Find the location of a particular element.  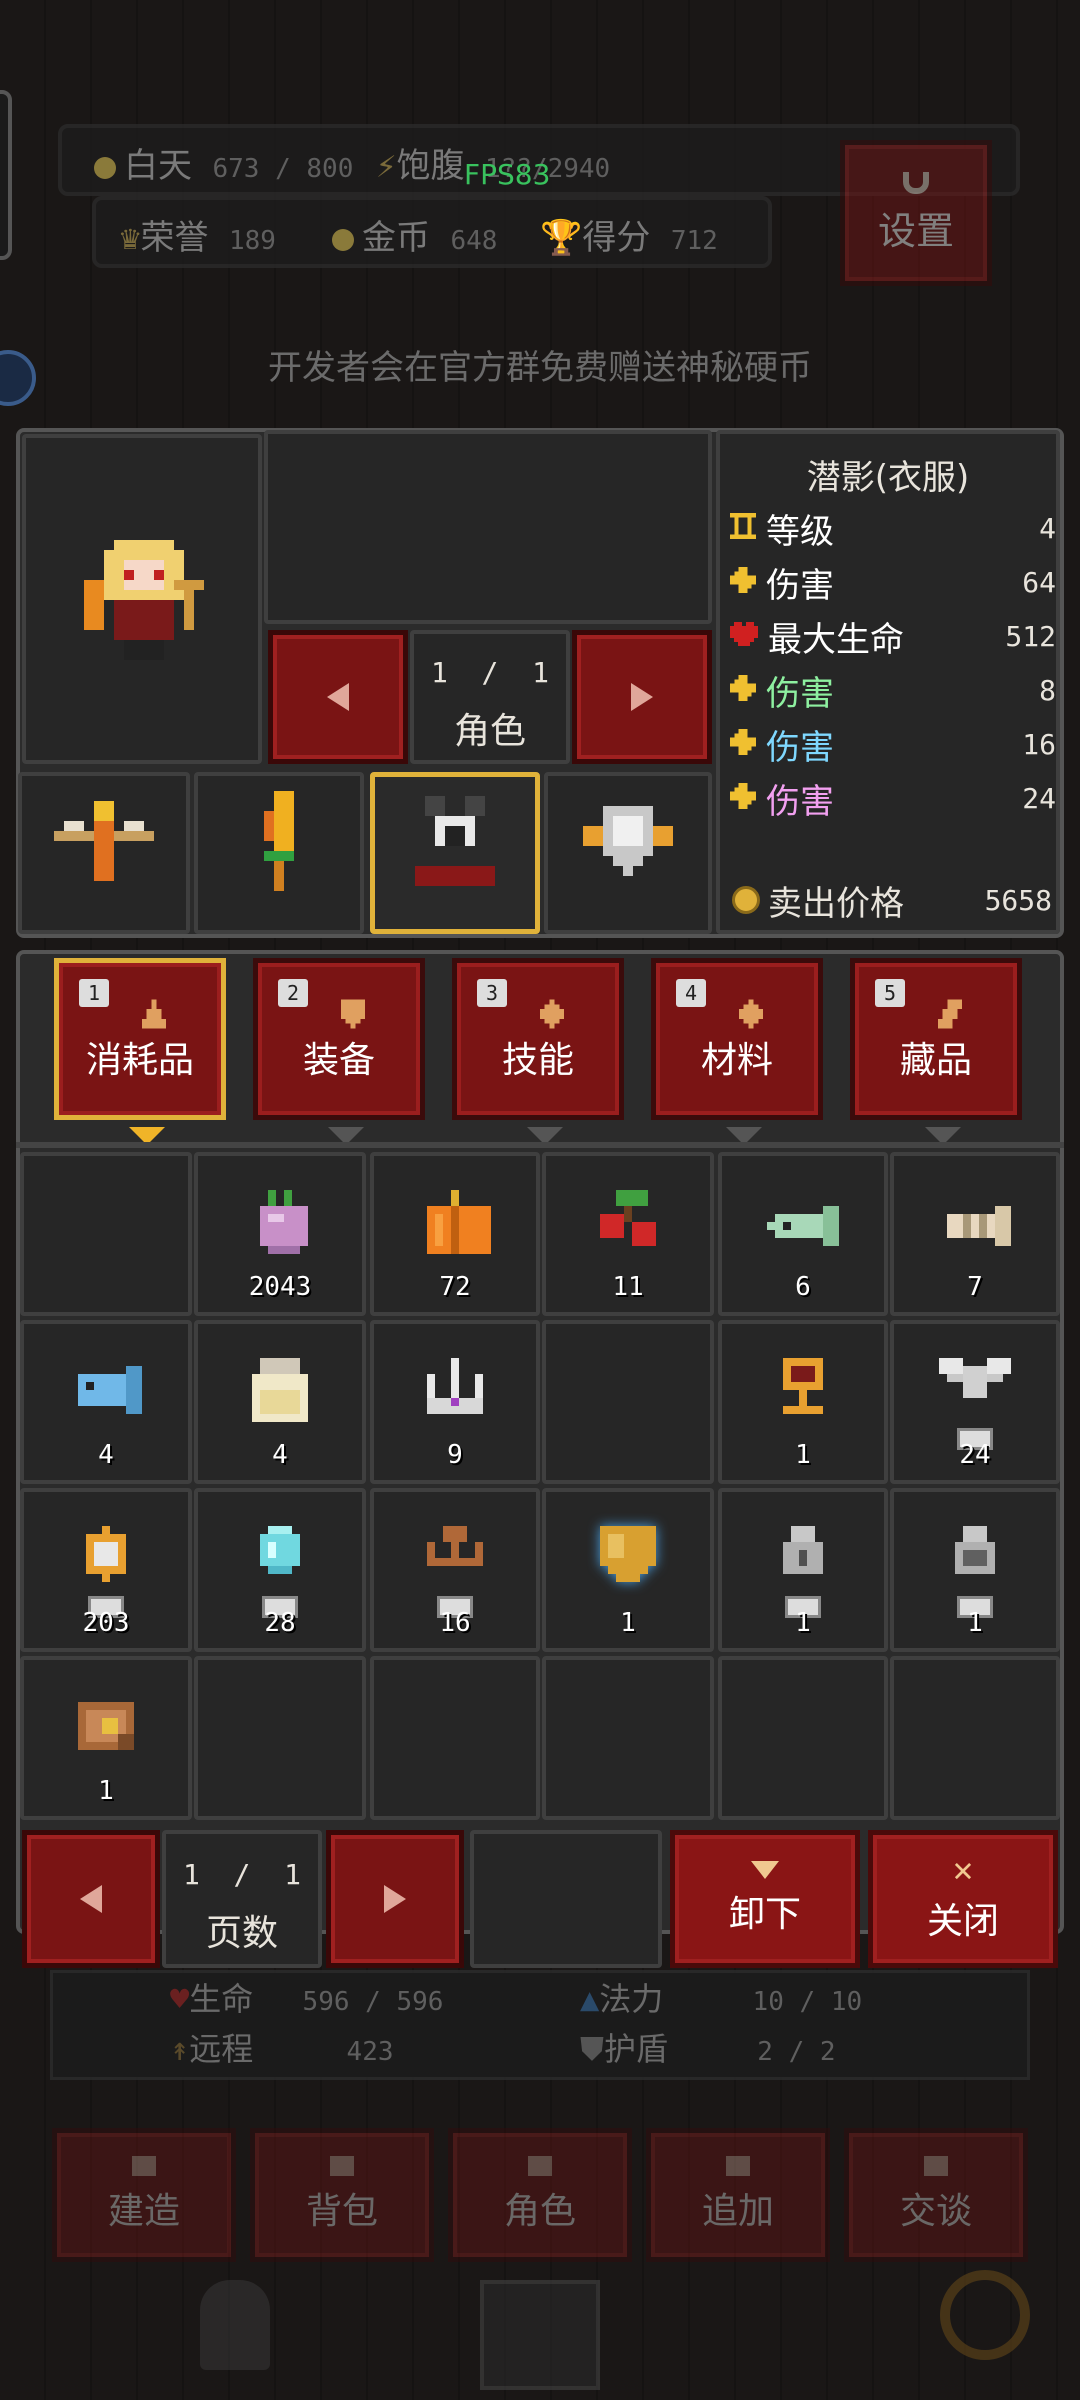

close-icon: ✕ is located at coordinates (963, 1870).